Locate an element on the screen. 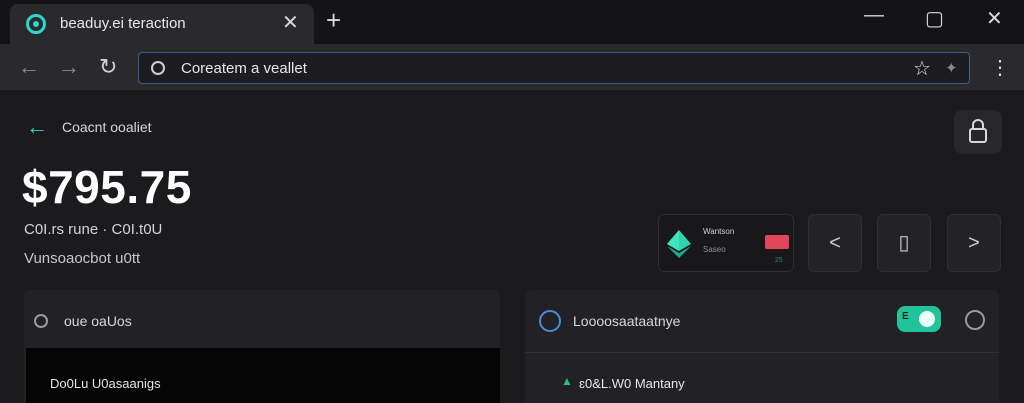 This screenshot has height=403, width=1024. right-panel: Loooosaataatnye E ▲ ɛ0&L.W0 Mantany is located at coordinates (762, 346).